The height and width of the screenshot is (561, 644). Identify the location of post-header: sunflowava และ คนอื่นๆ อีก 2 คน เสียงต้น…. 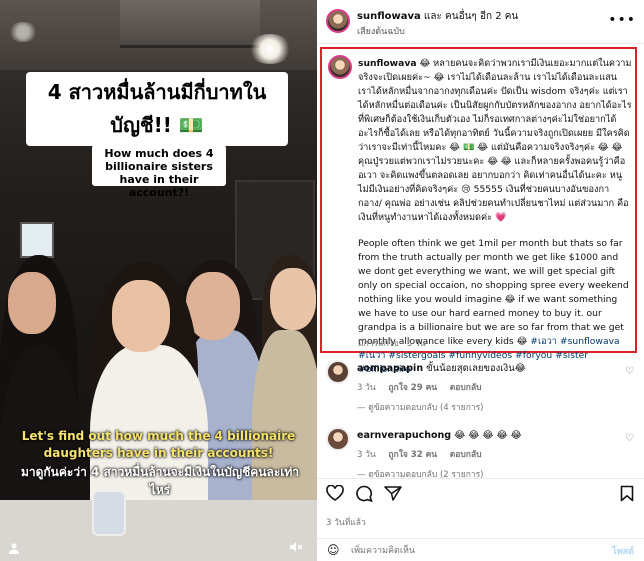
(480, 22).